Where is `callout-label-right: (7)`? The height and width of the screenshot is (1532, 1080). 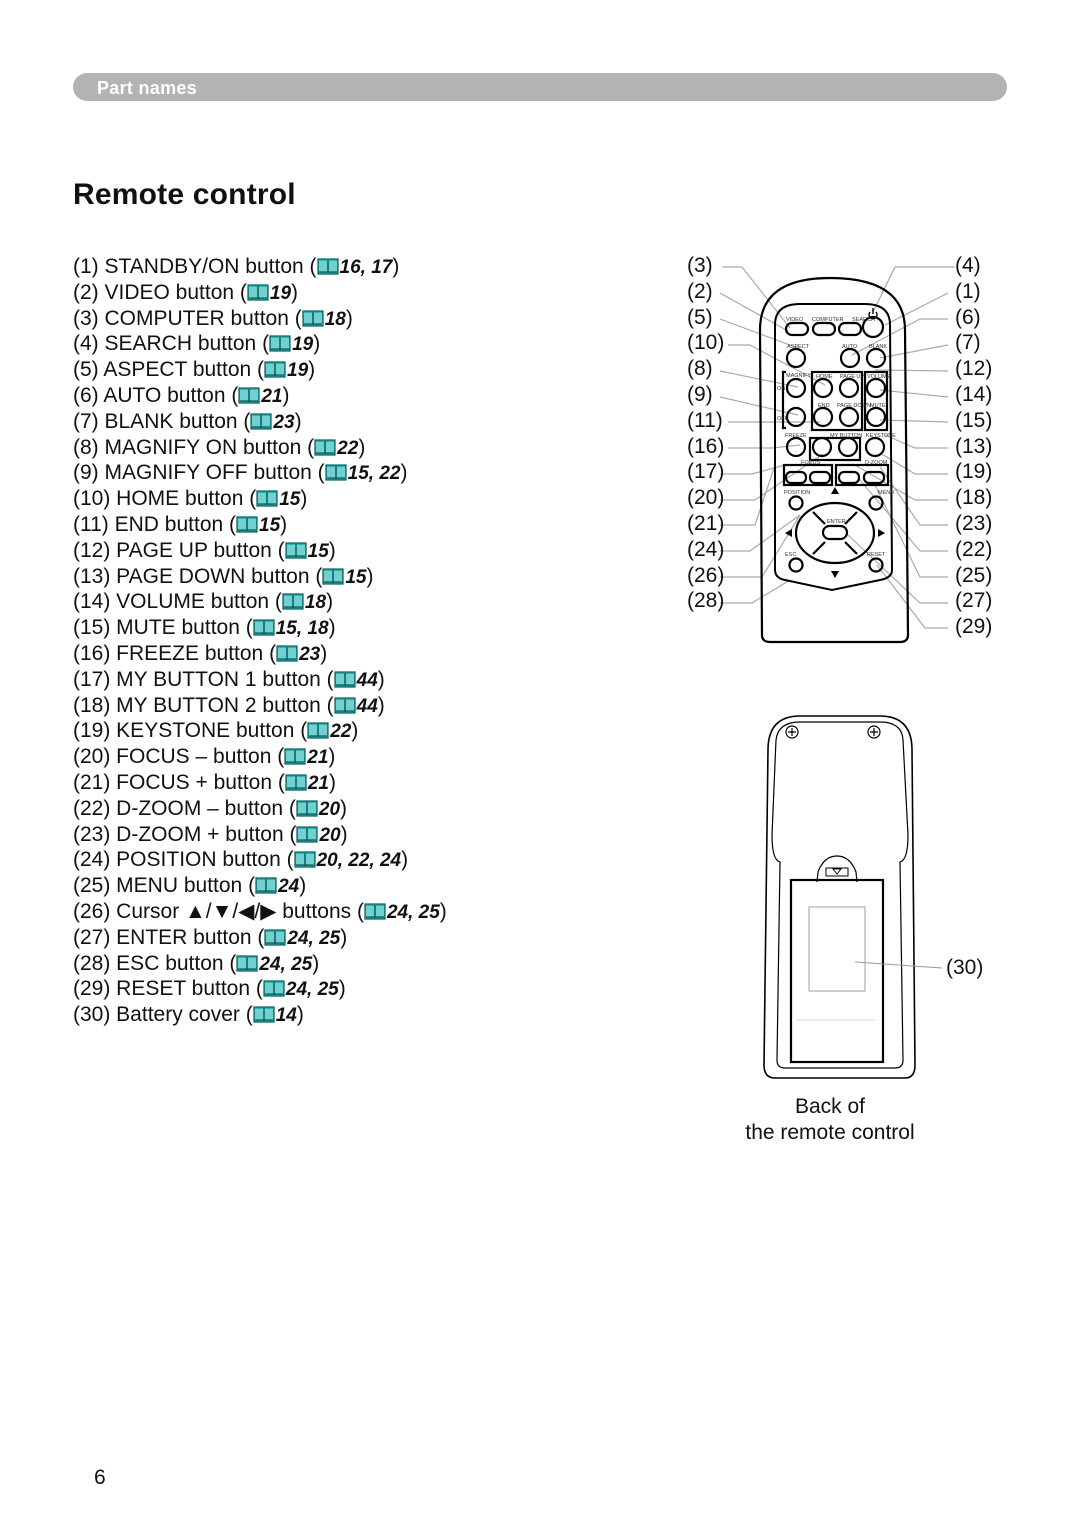 callout-label-right: (7) is located at coordinates (968, 343).